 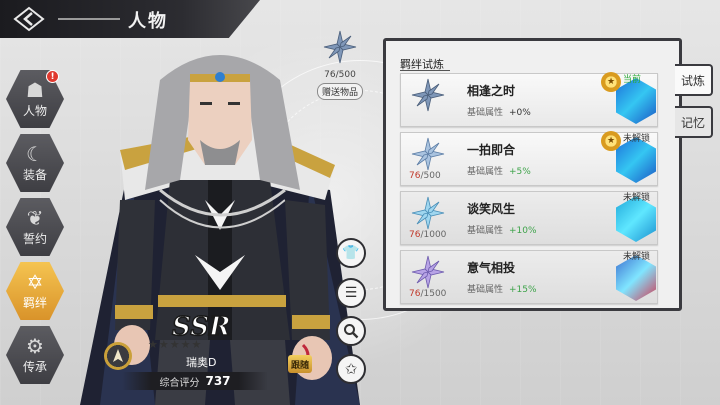 What do you see at coordinates (340, 75) in the screenshot?
I see `gift-progress: 76/500` at bounding box center [340, 75].